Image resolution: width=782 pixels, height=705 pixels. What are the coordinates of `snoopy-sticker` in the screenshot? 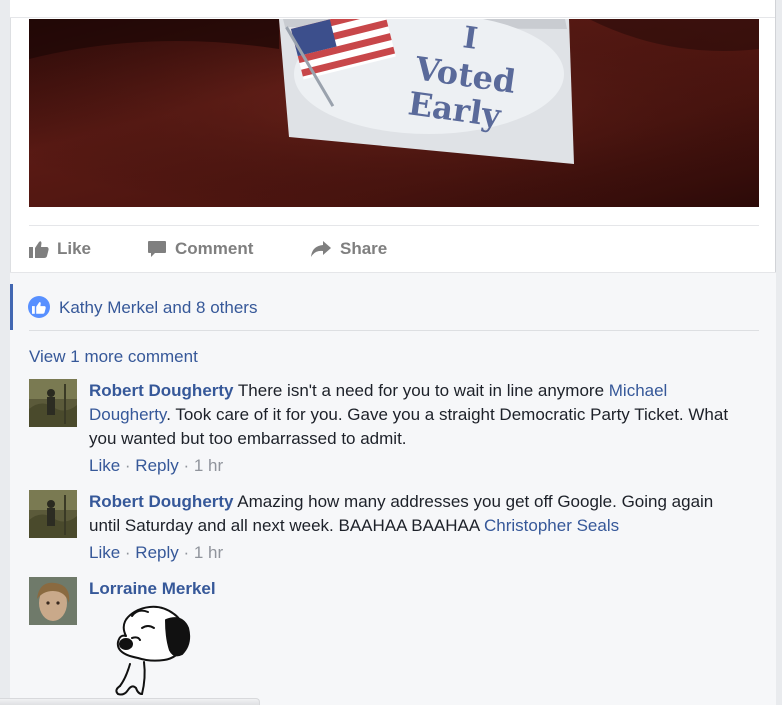 It's located at (151, 648).